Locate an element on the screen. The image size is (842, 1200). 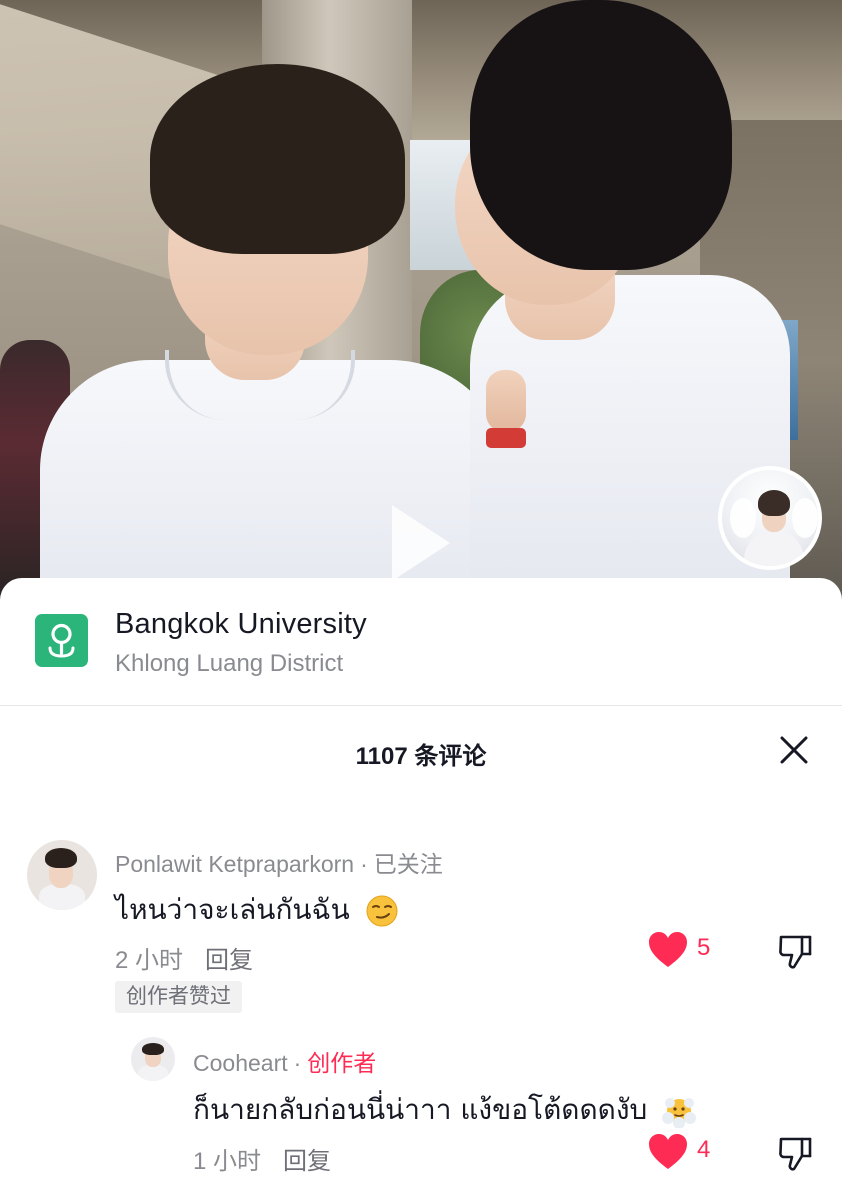
like-count: 5 is located at coordinates (704, 947).